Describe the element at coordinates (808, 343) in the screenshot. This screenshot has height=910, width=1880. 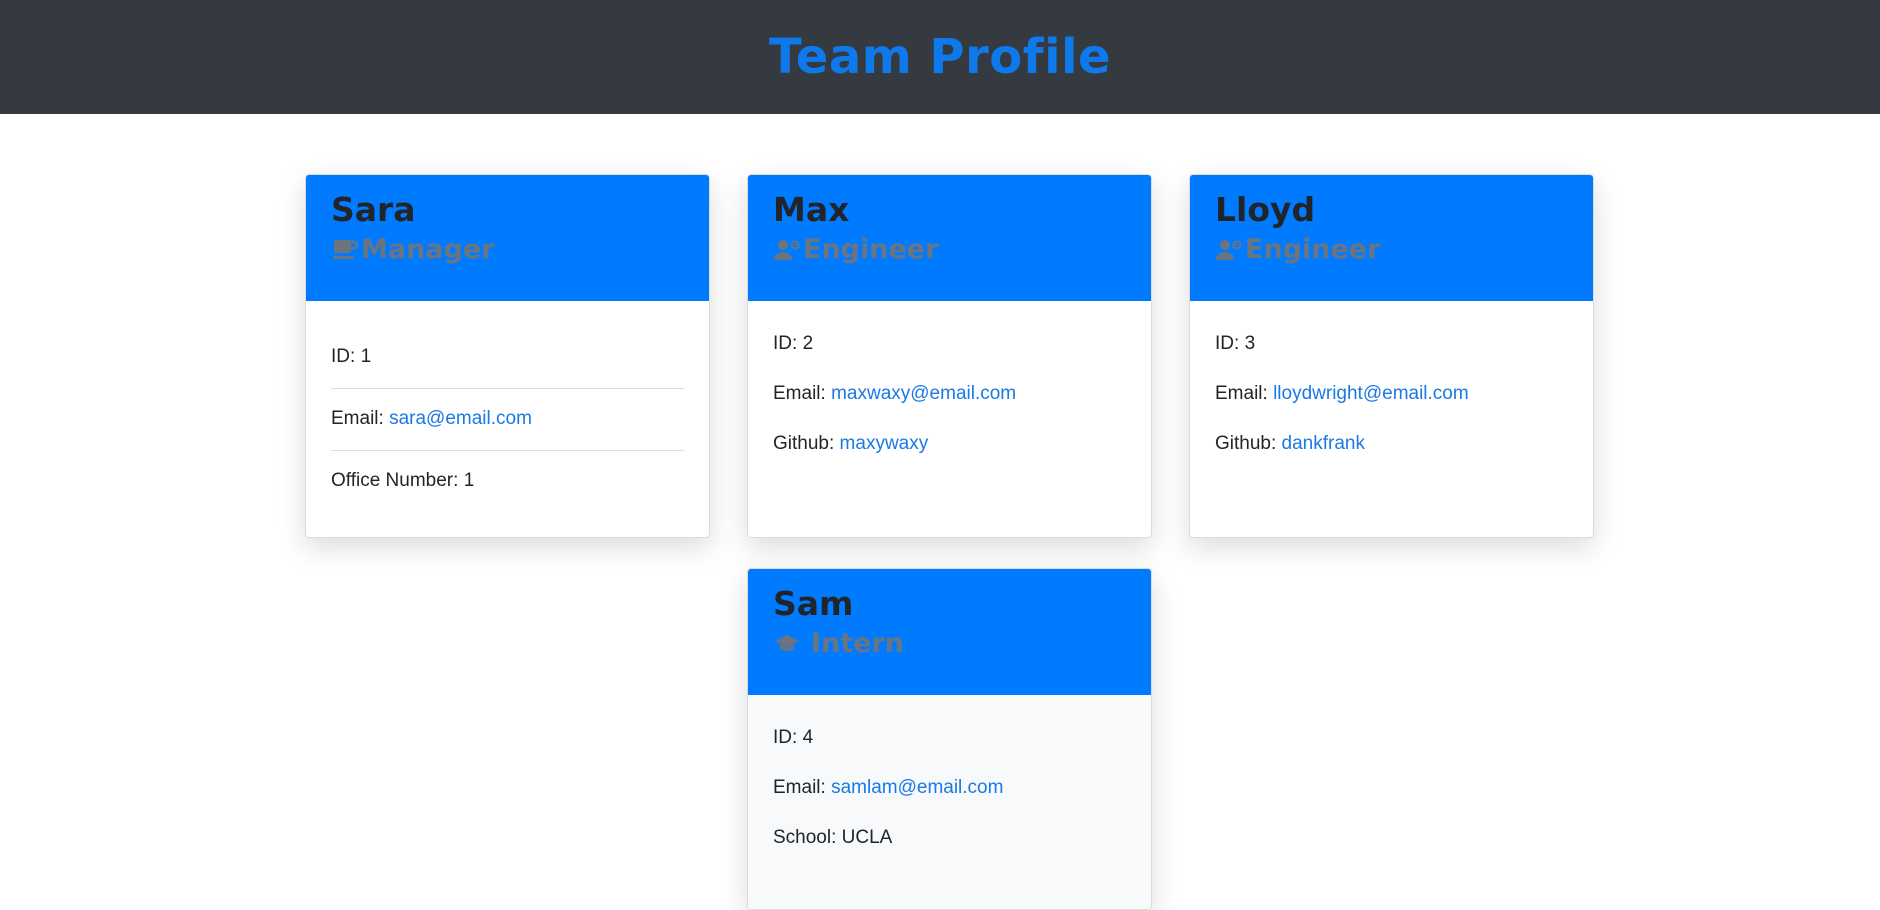
I see `detail-value: 2` at that location.